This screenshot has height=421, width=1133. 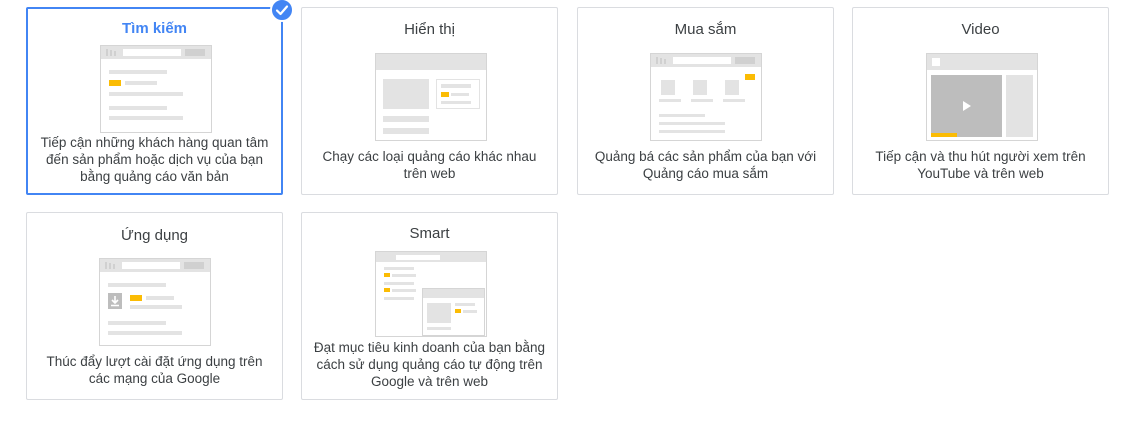 I want to click on app-illustration, so click(x=155, y=302).